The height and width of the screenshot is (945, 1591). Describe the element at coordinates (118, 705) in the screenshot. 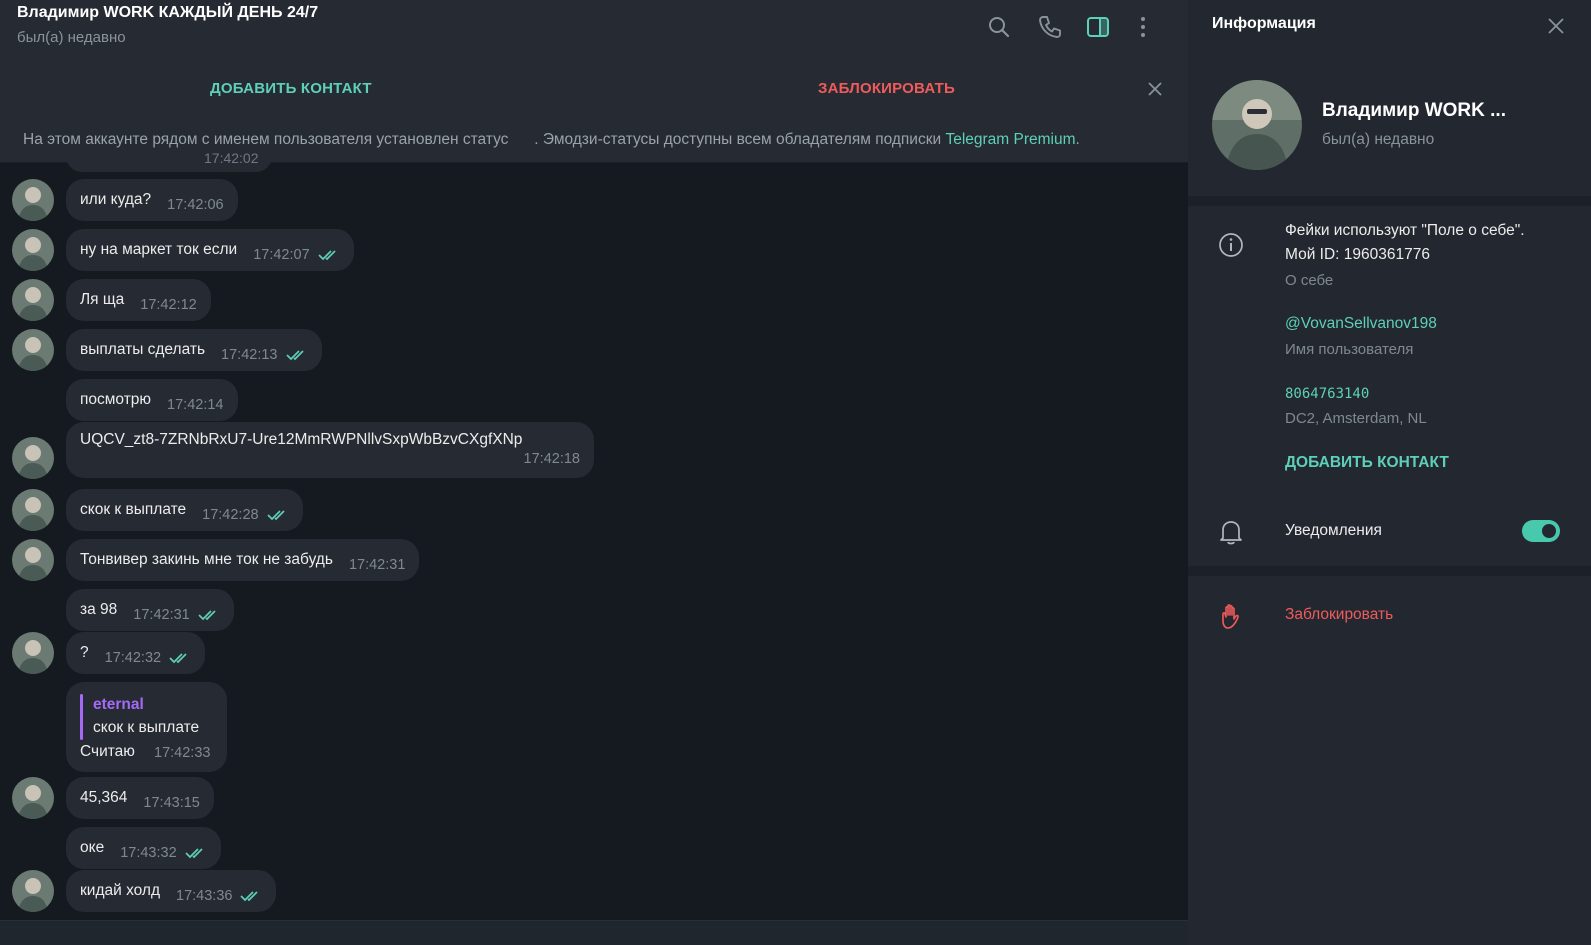

I see `reply-author: eternal` at that location.